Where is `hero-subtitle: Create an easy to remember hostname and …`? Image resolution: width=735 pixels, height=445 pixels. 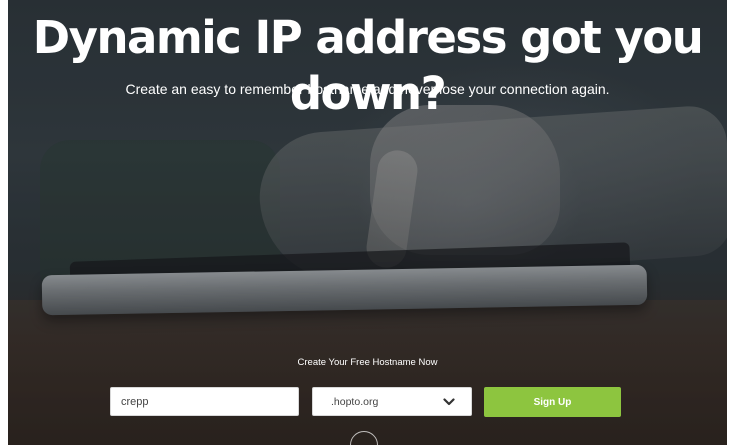 hero-subtitle: Create an easy to remember hostname and … is located at coordinates (367, 89).